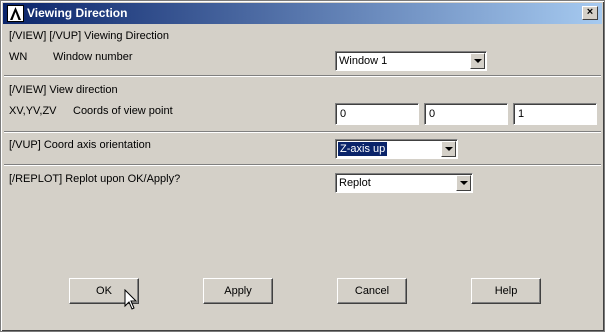 This screenshot has width=605, height=332. What do you see at coordinates (18, 57) in the screenshot?
I see `wn-label: WN` at bounding box center [18, 57].